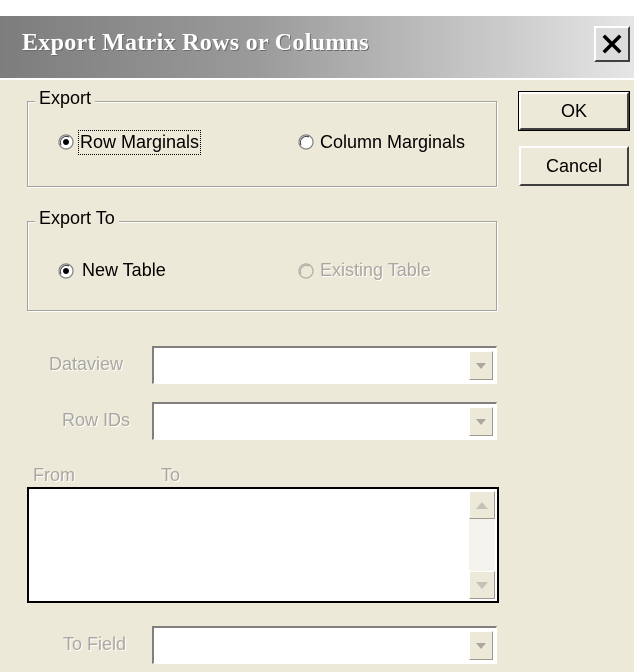 This screenshot has width=634, height=672. Describe the element at coordinates (96, 420) in the screenshot. I see `row-ids-label: Row IDs` at that location.